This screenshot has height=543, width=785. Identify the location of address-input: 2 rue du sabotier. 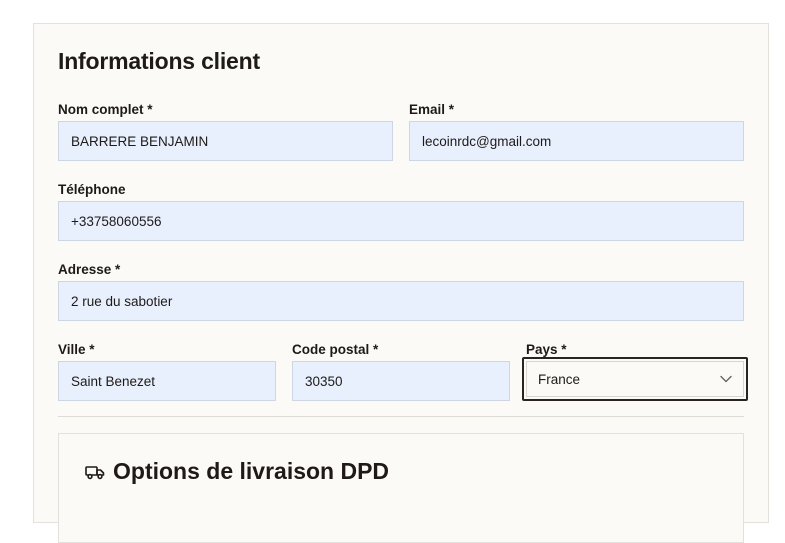
(401, 301).